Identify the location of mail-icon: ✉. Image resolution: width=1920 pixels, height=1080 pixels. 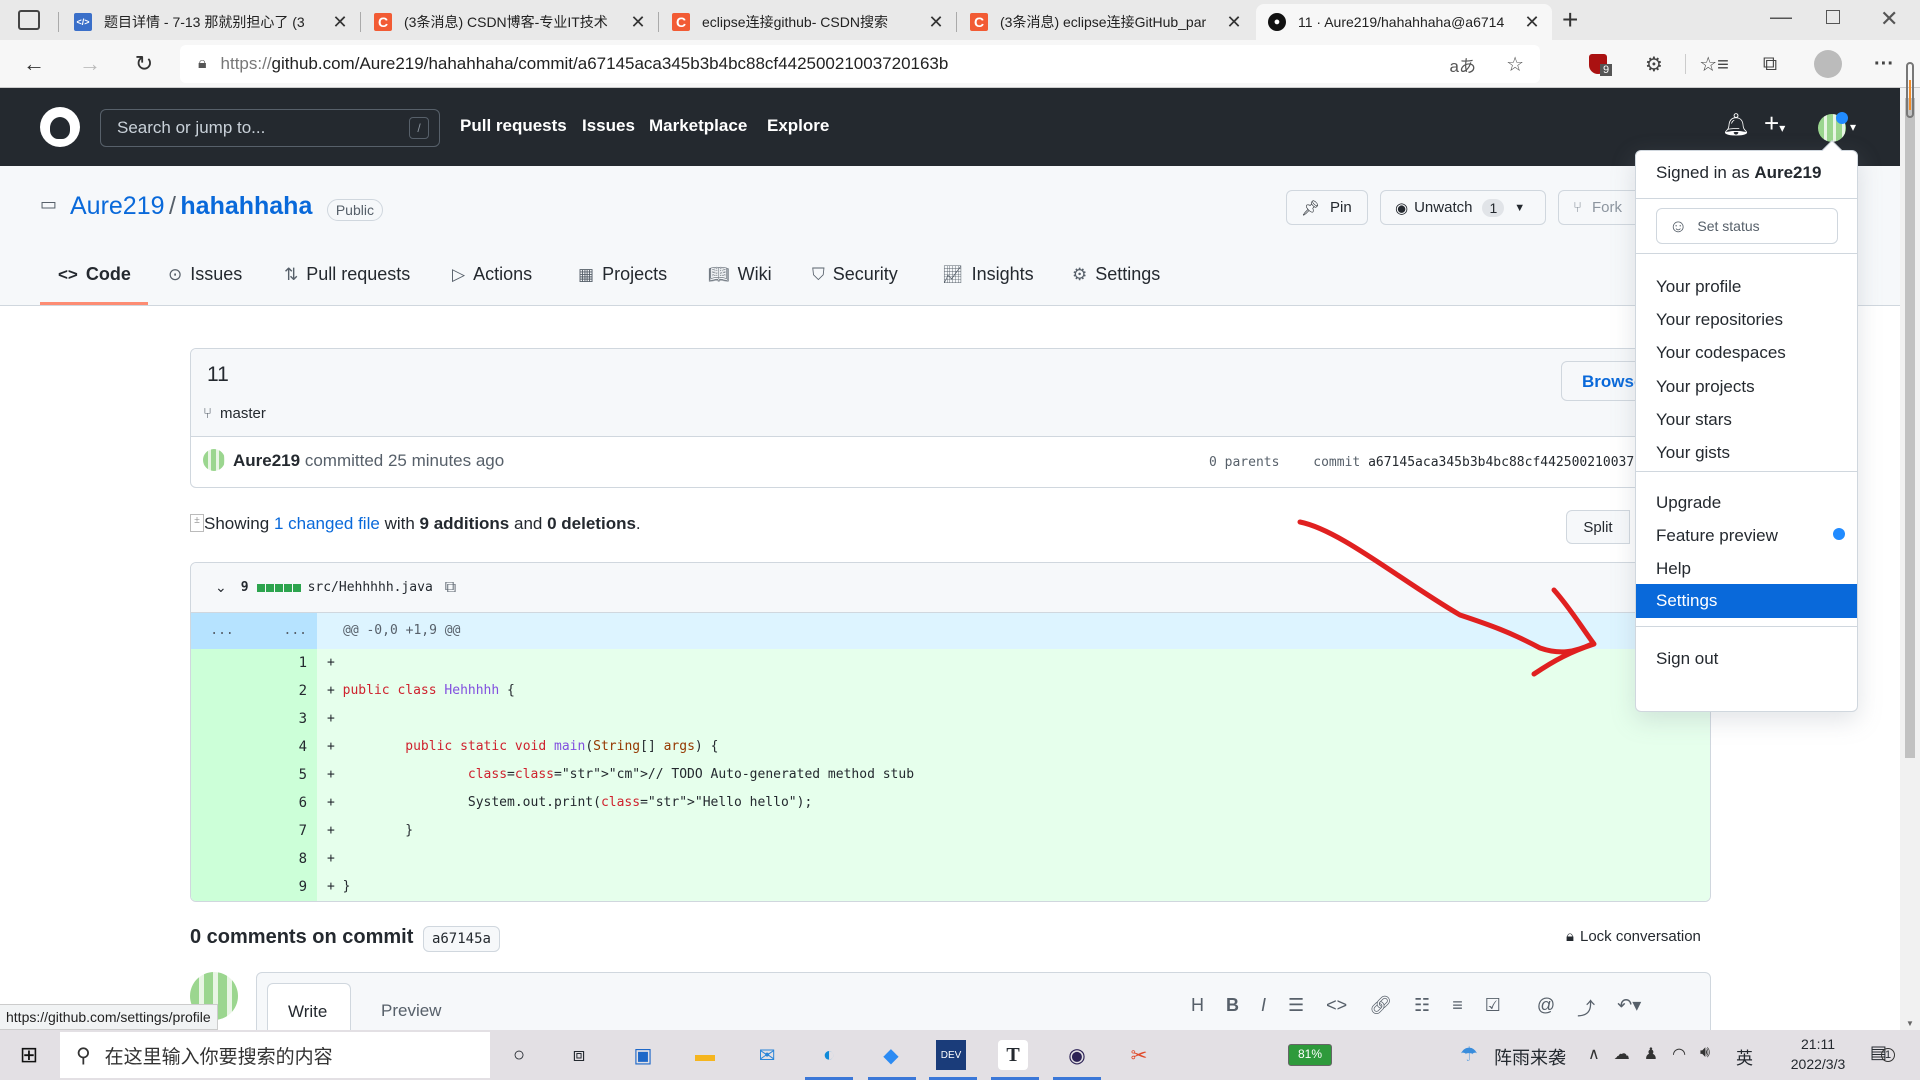
(767, 1055).